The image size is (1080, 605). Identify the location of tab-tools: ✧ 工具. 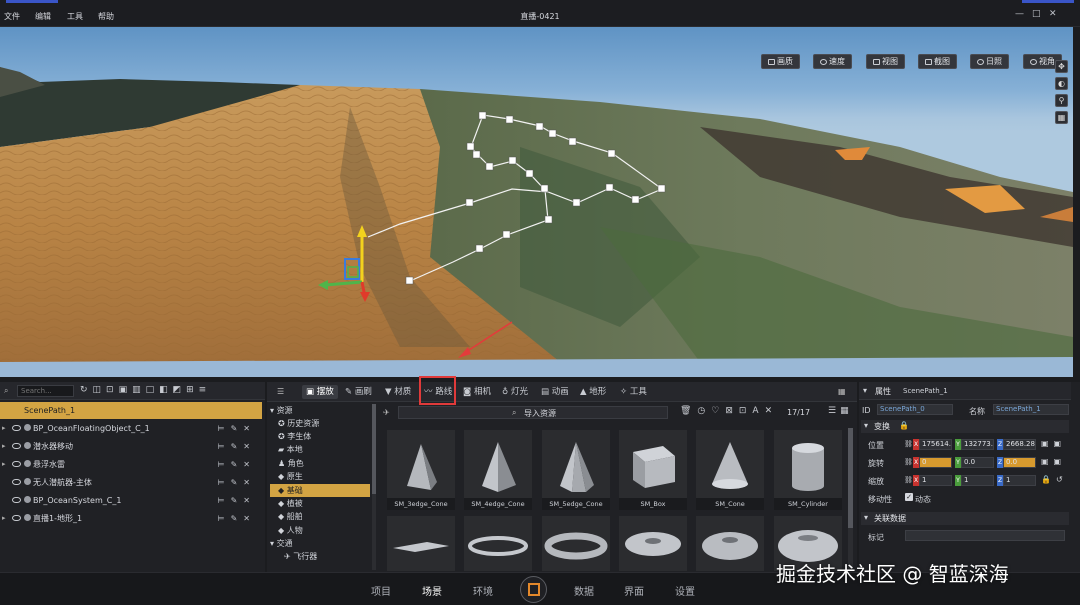
(633, 392).